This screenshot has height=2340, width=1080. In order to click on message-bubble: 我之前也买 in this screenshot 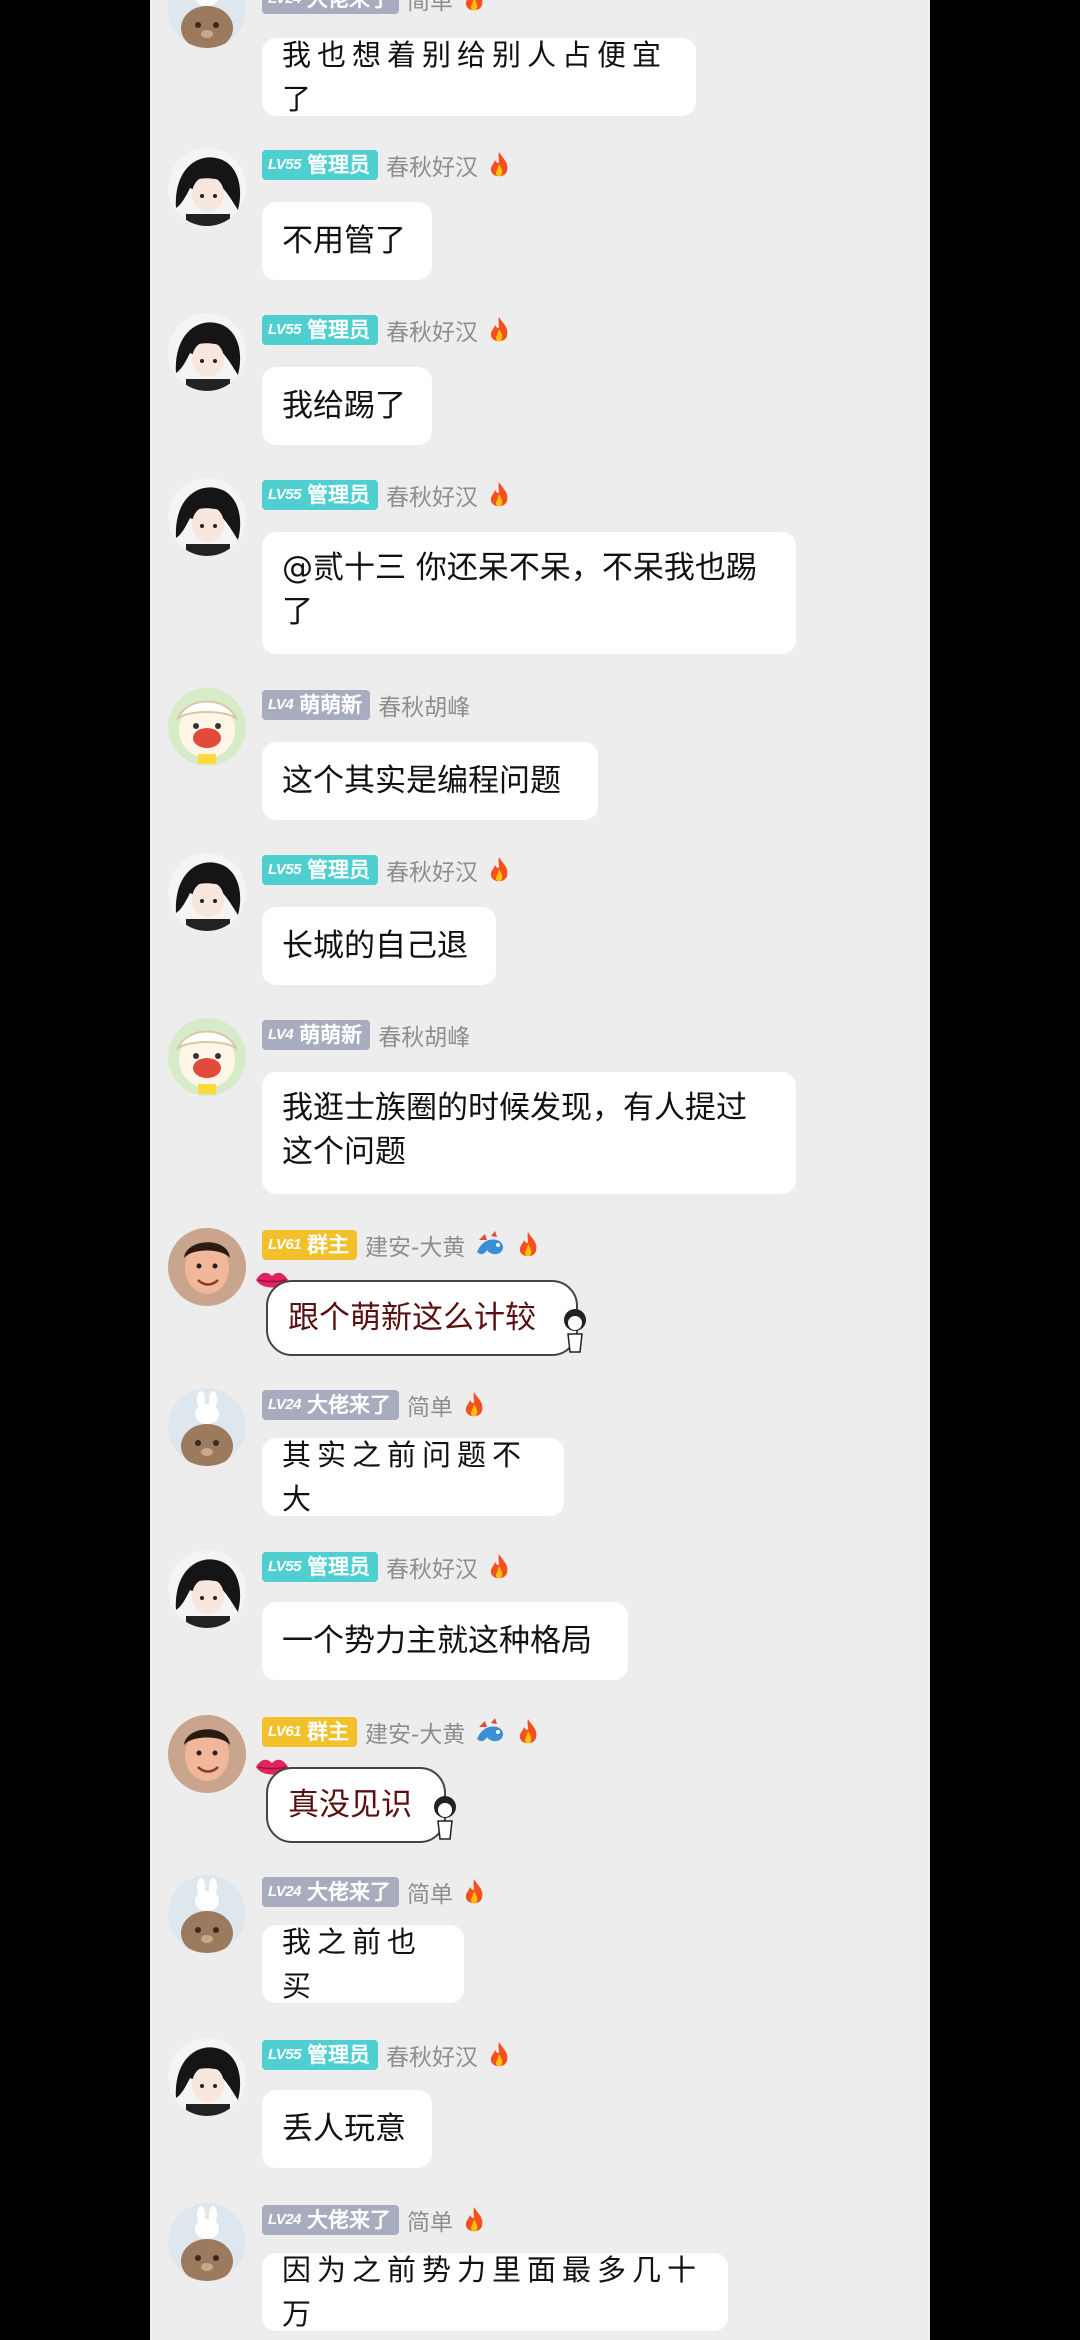, I will do `click(363, 1964)`.